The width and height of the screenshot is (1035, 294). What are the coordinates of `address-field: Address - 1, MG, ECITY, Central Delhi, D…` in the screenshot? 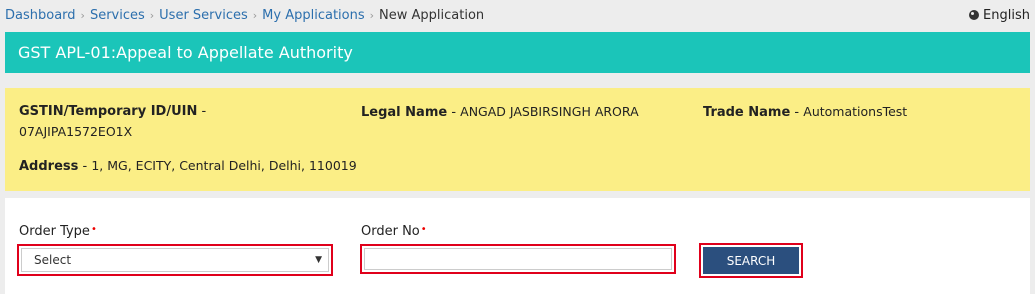 It's located at (188, 166).